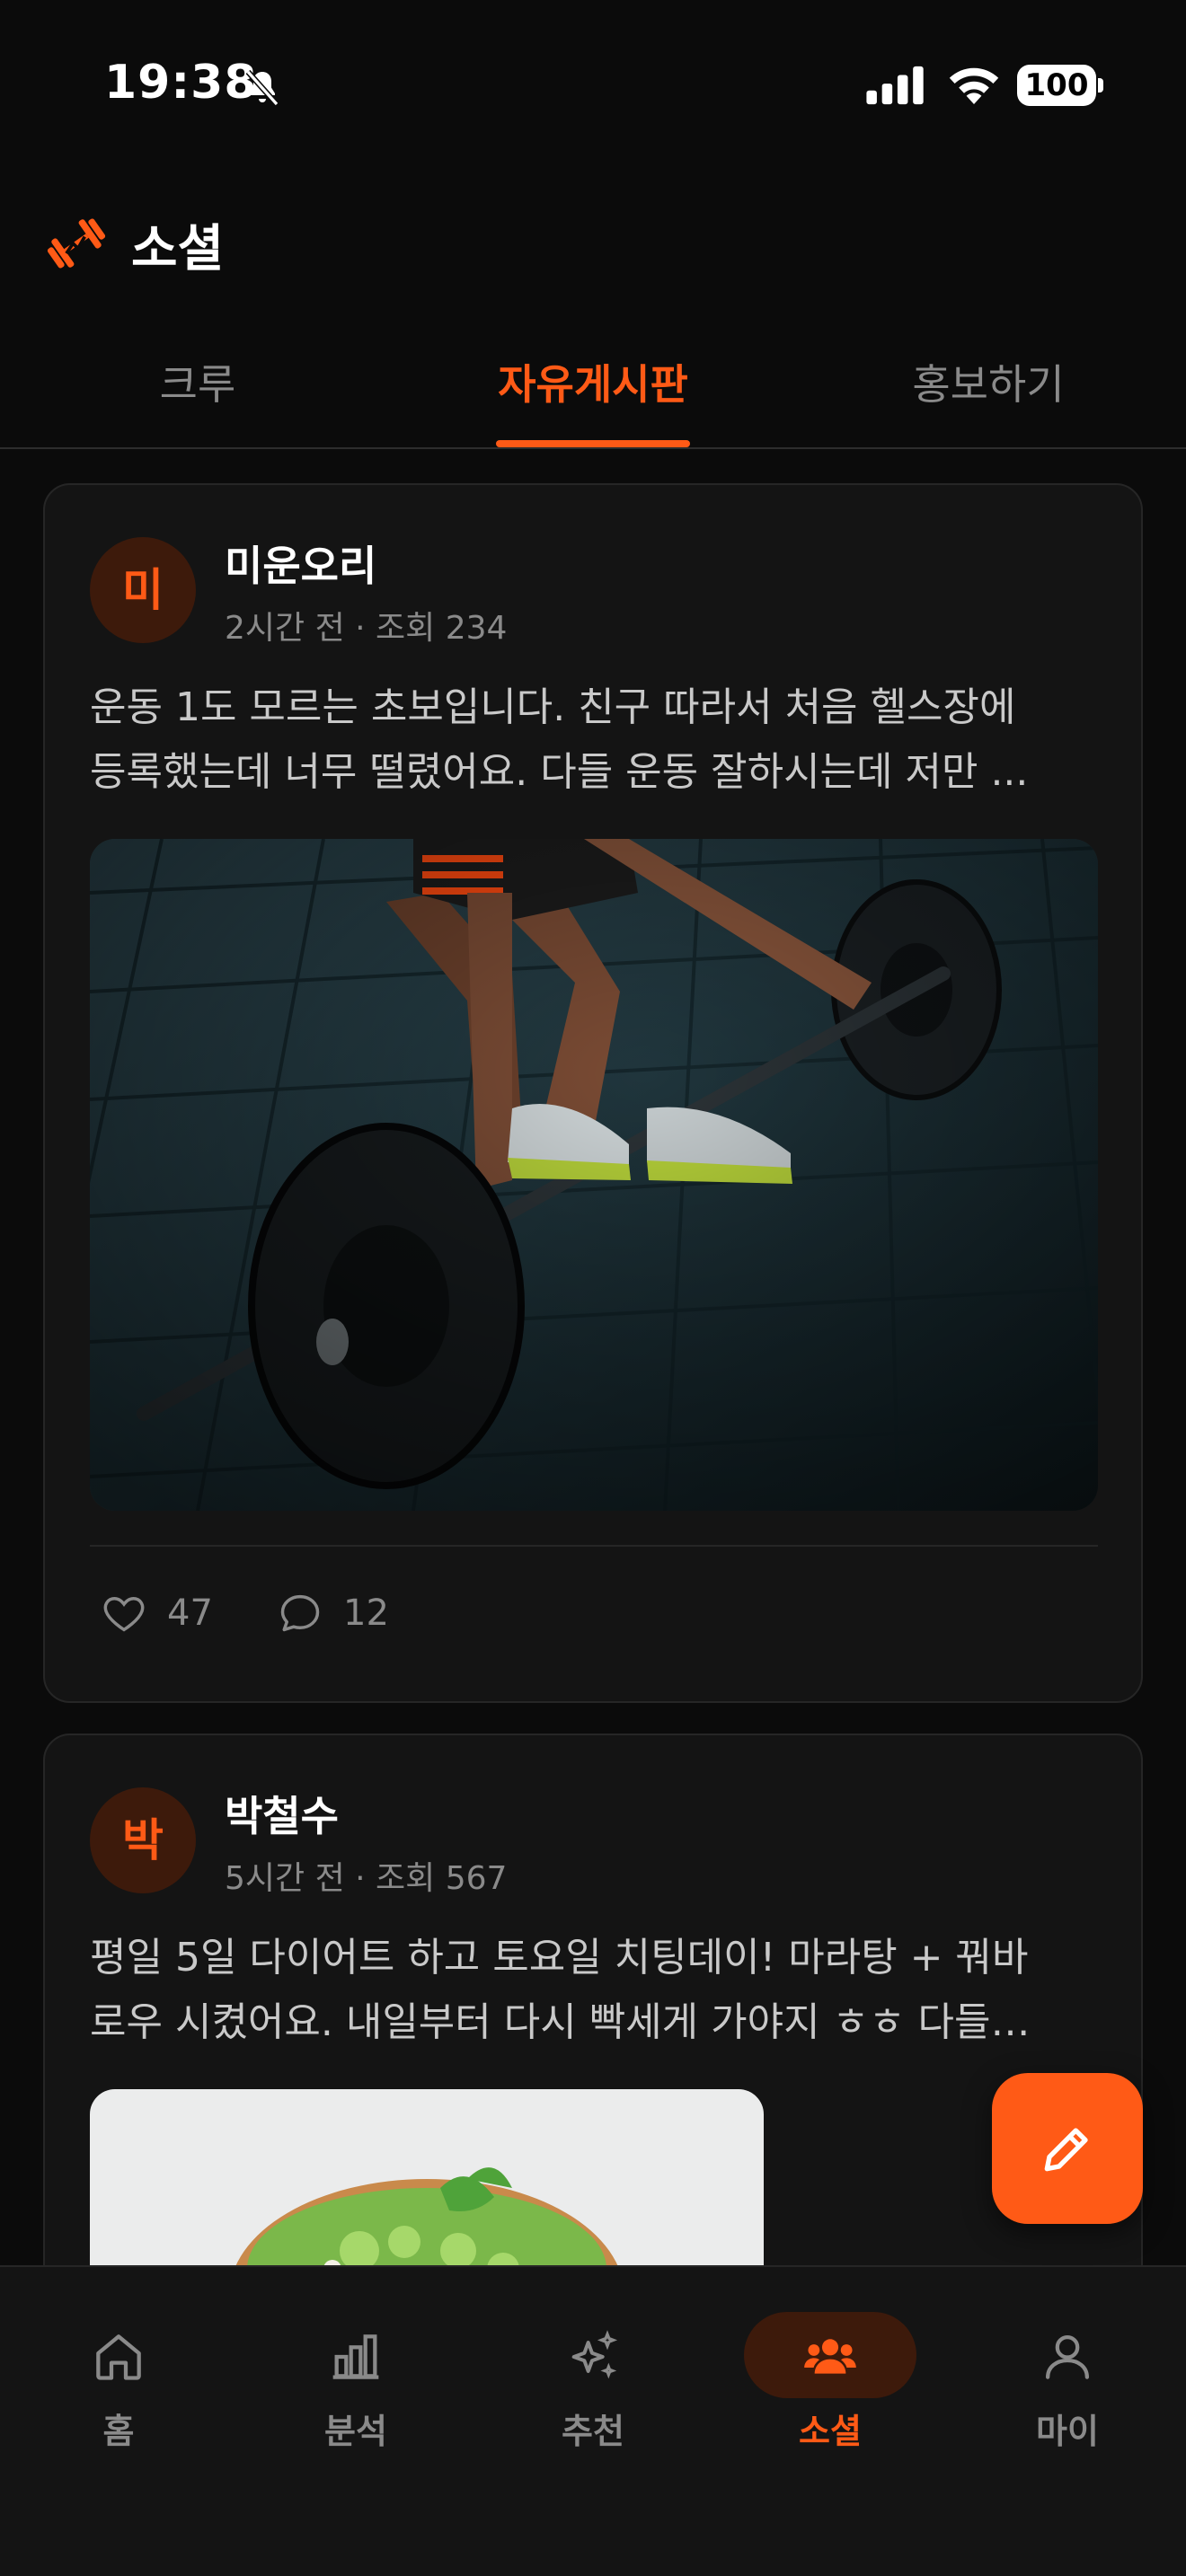 The height and width of the screenshot is (2576, 1186). I want to click on tab-free-board: 자유게시판, so click(593, 399).